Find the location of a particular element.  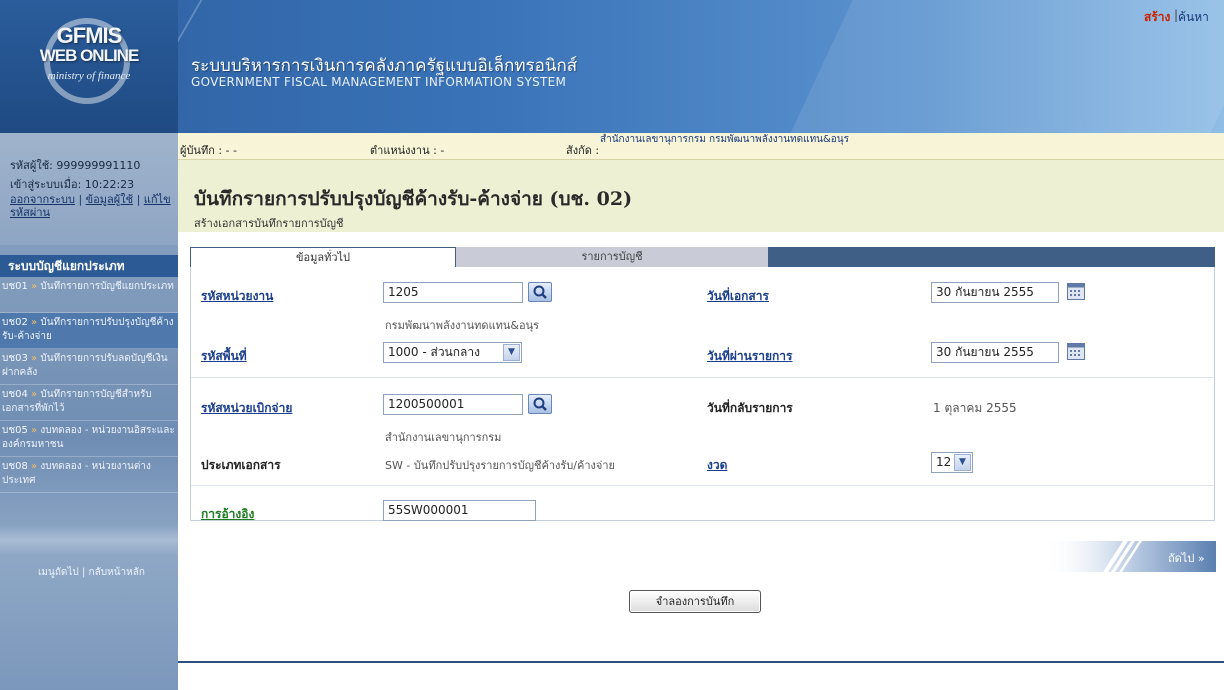

menu-item-code: บช01 is located at coordinates (15, 286).